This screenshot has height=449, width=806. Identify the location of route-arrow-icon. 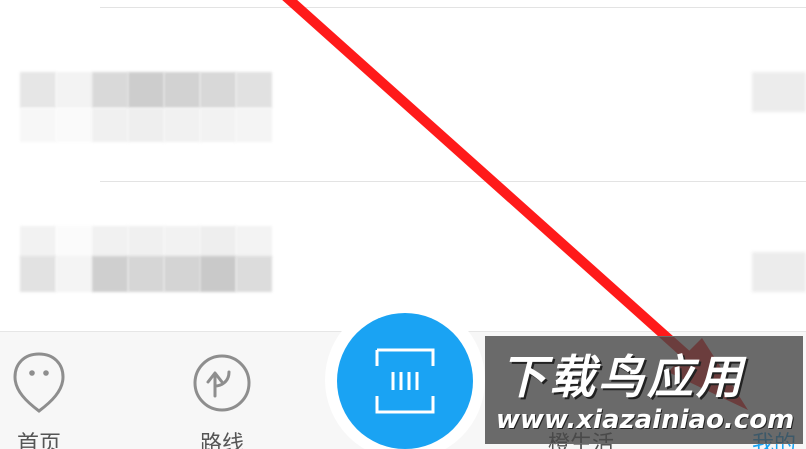
(222, 383).